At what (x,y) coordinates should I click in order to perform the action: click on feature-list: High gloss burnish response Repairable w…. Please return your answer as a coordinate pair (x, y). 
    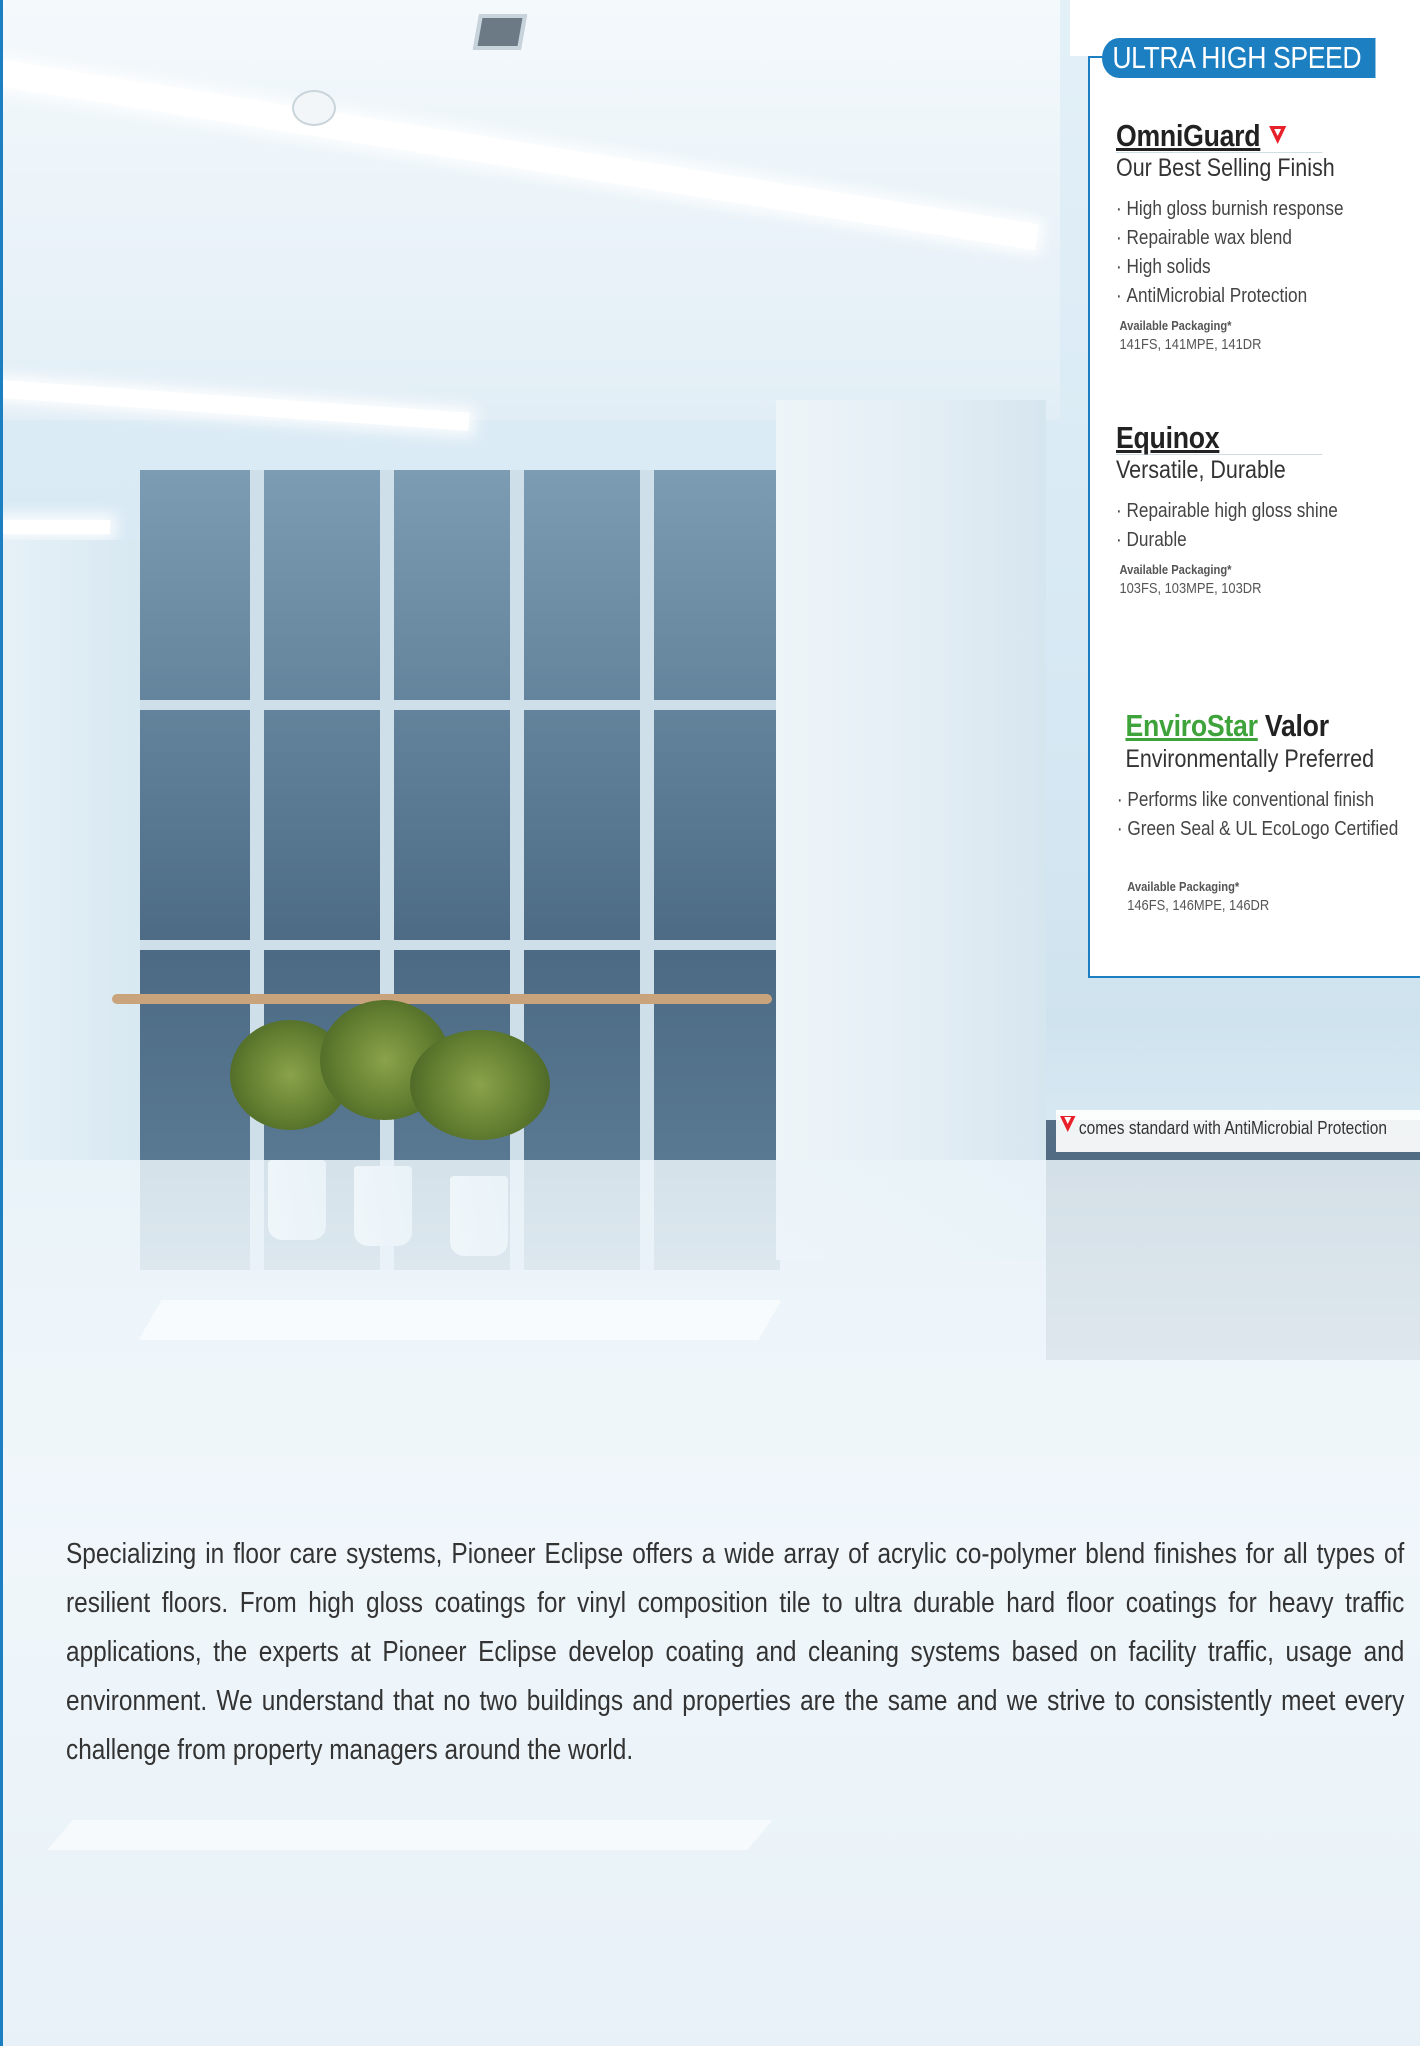
    Looking at the image, I should click on (1245, 253).